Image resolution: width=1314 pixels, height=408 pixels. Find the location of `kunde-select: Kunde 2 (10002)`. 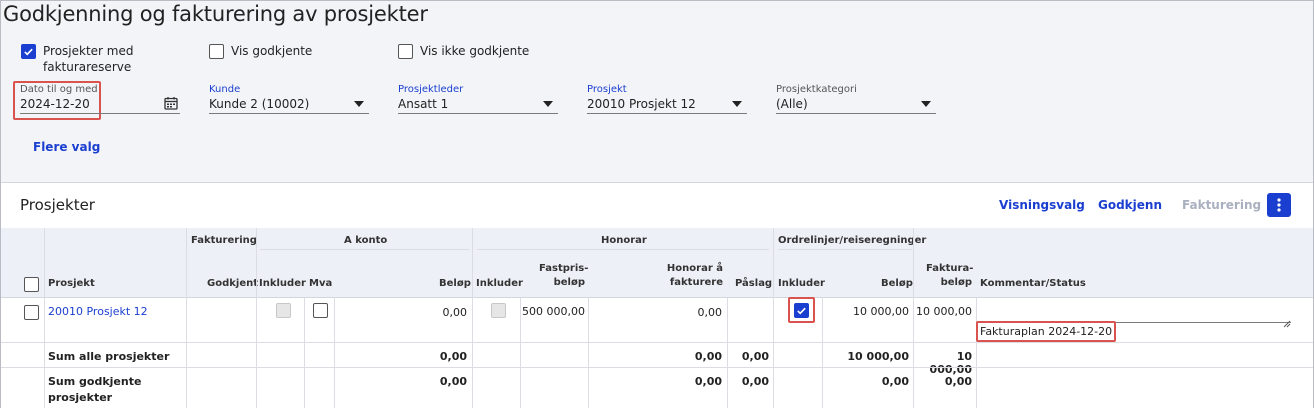

kunde-select: Kunde 2 (10002) is located at coordinates (259, 104).